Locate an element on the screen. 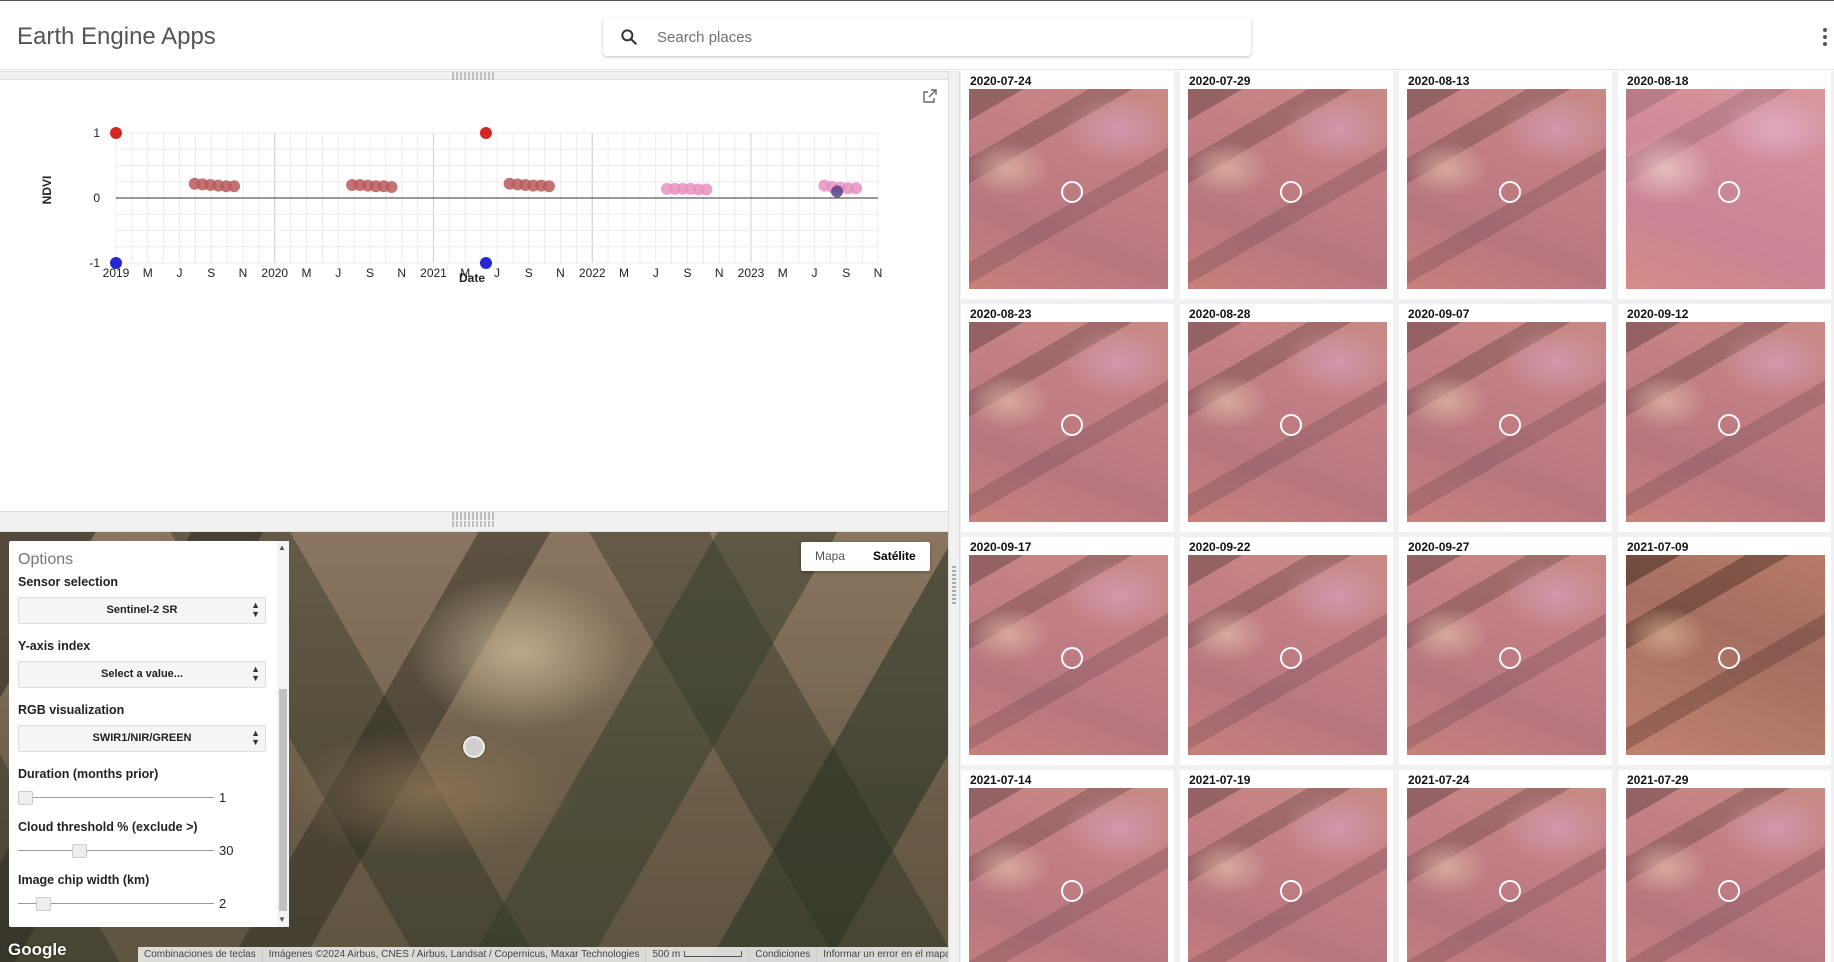 The width and height of the screenshot is (1834, 962). image-chip: 2020-09-12 is located at coordinates (1724, 418).